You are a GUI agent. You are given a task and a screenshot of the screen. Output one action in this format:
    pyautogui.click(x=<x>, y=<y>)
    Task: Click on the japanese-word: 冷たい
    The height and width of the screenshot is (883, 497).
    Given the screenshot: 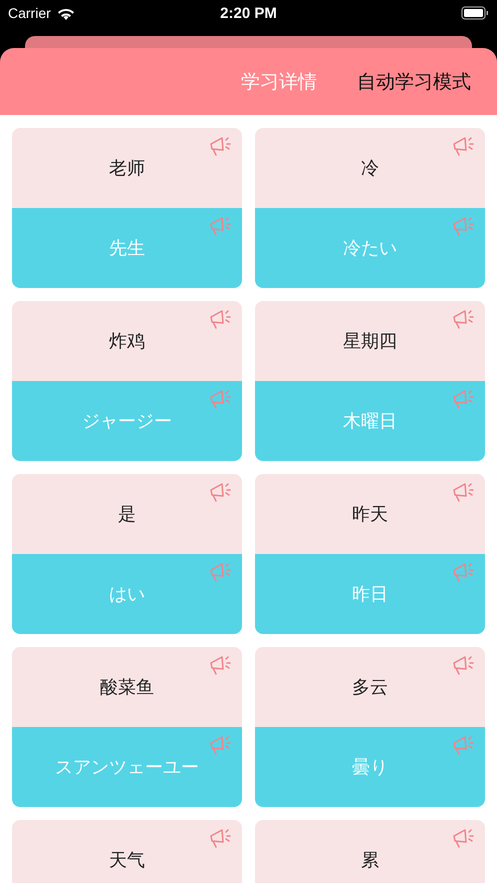 What is the action you would take?
    pyautogui.click(x=370, y=248)
    